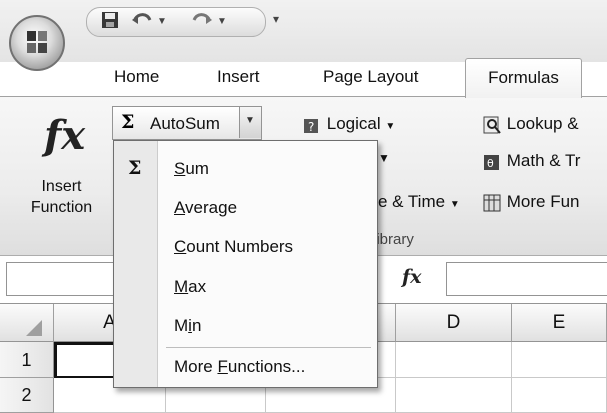 The image size is (607, 413). I want to click on math-trig-button: θ Math & Tr, so click(531, 161).